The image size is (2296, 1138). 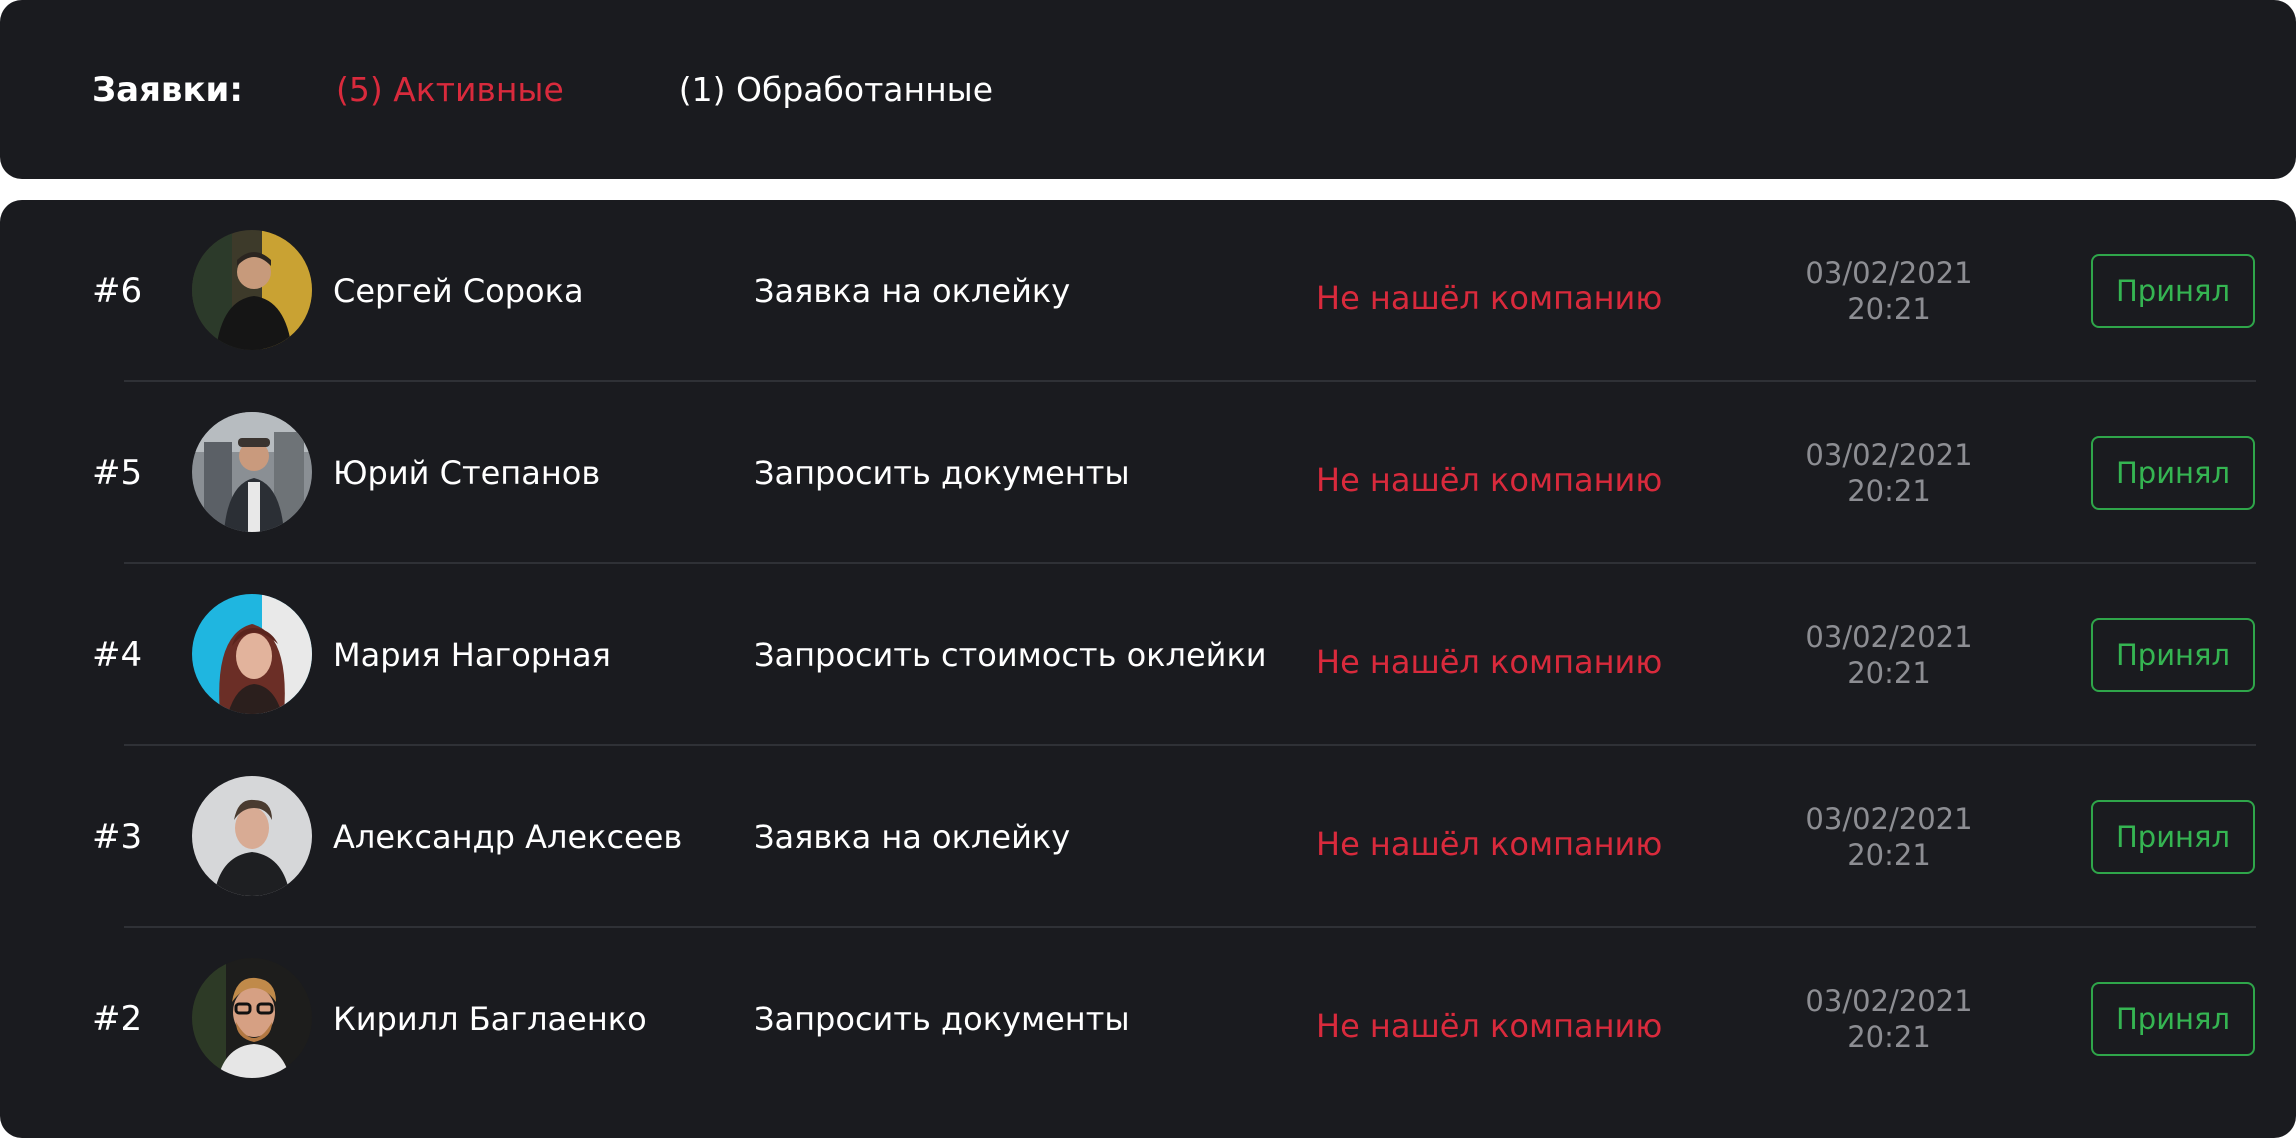 What do you see at coordinates (836, 89) in the screenshot?
I see `tab-processed: (1) Обработанные` at bounding box center [836, 89].